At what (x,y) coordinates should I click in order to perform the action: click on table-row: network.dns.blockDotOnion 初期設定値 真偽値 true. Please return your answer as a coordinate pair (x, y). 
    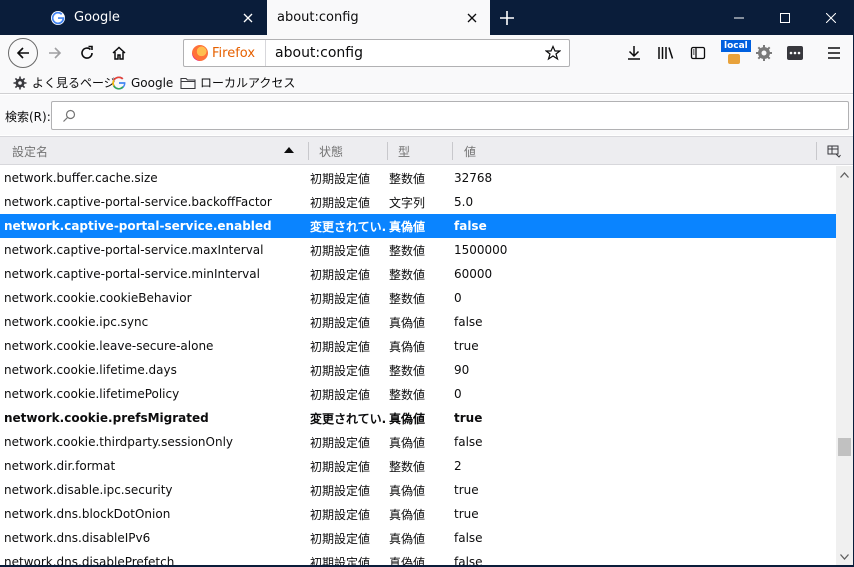
    Looking at the image, I should click on (418, 514).